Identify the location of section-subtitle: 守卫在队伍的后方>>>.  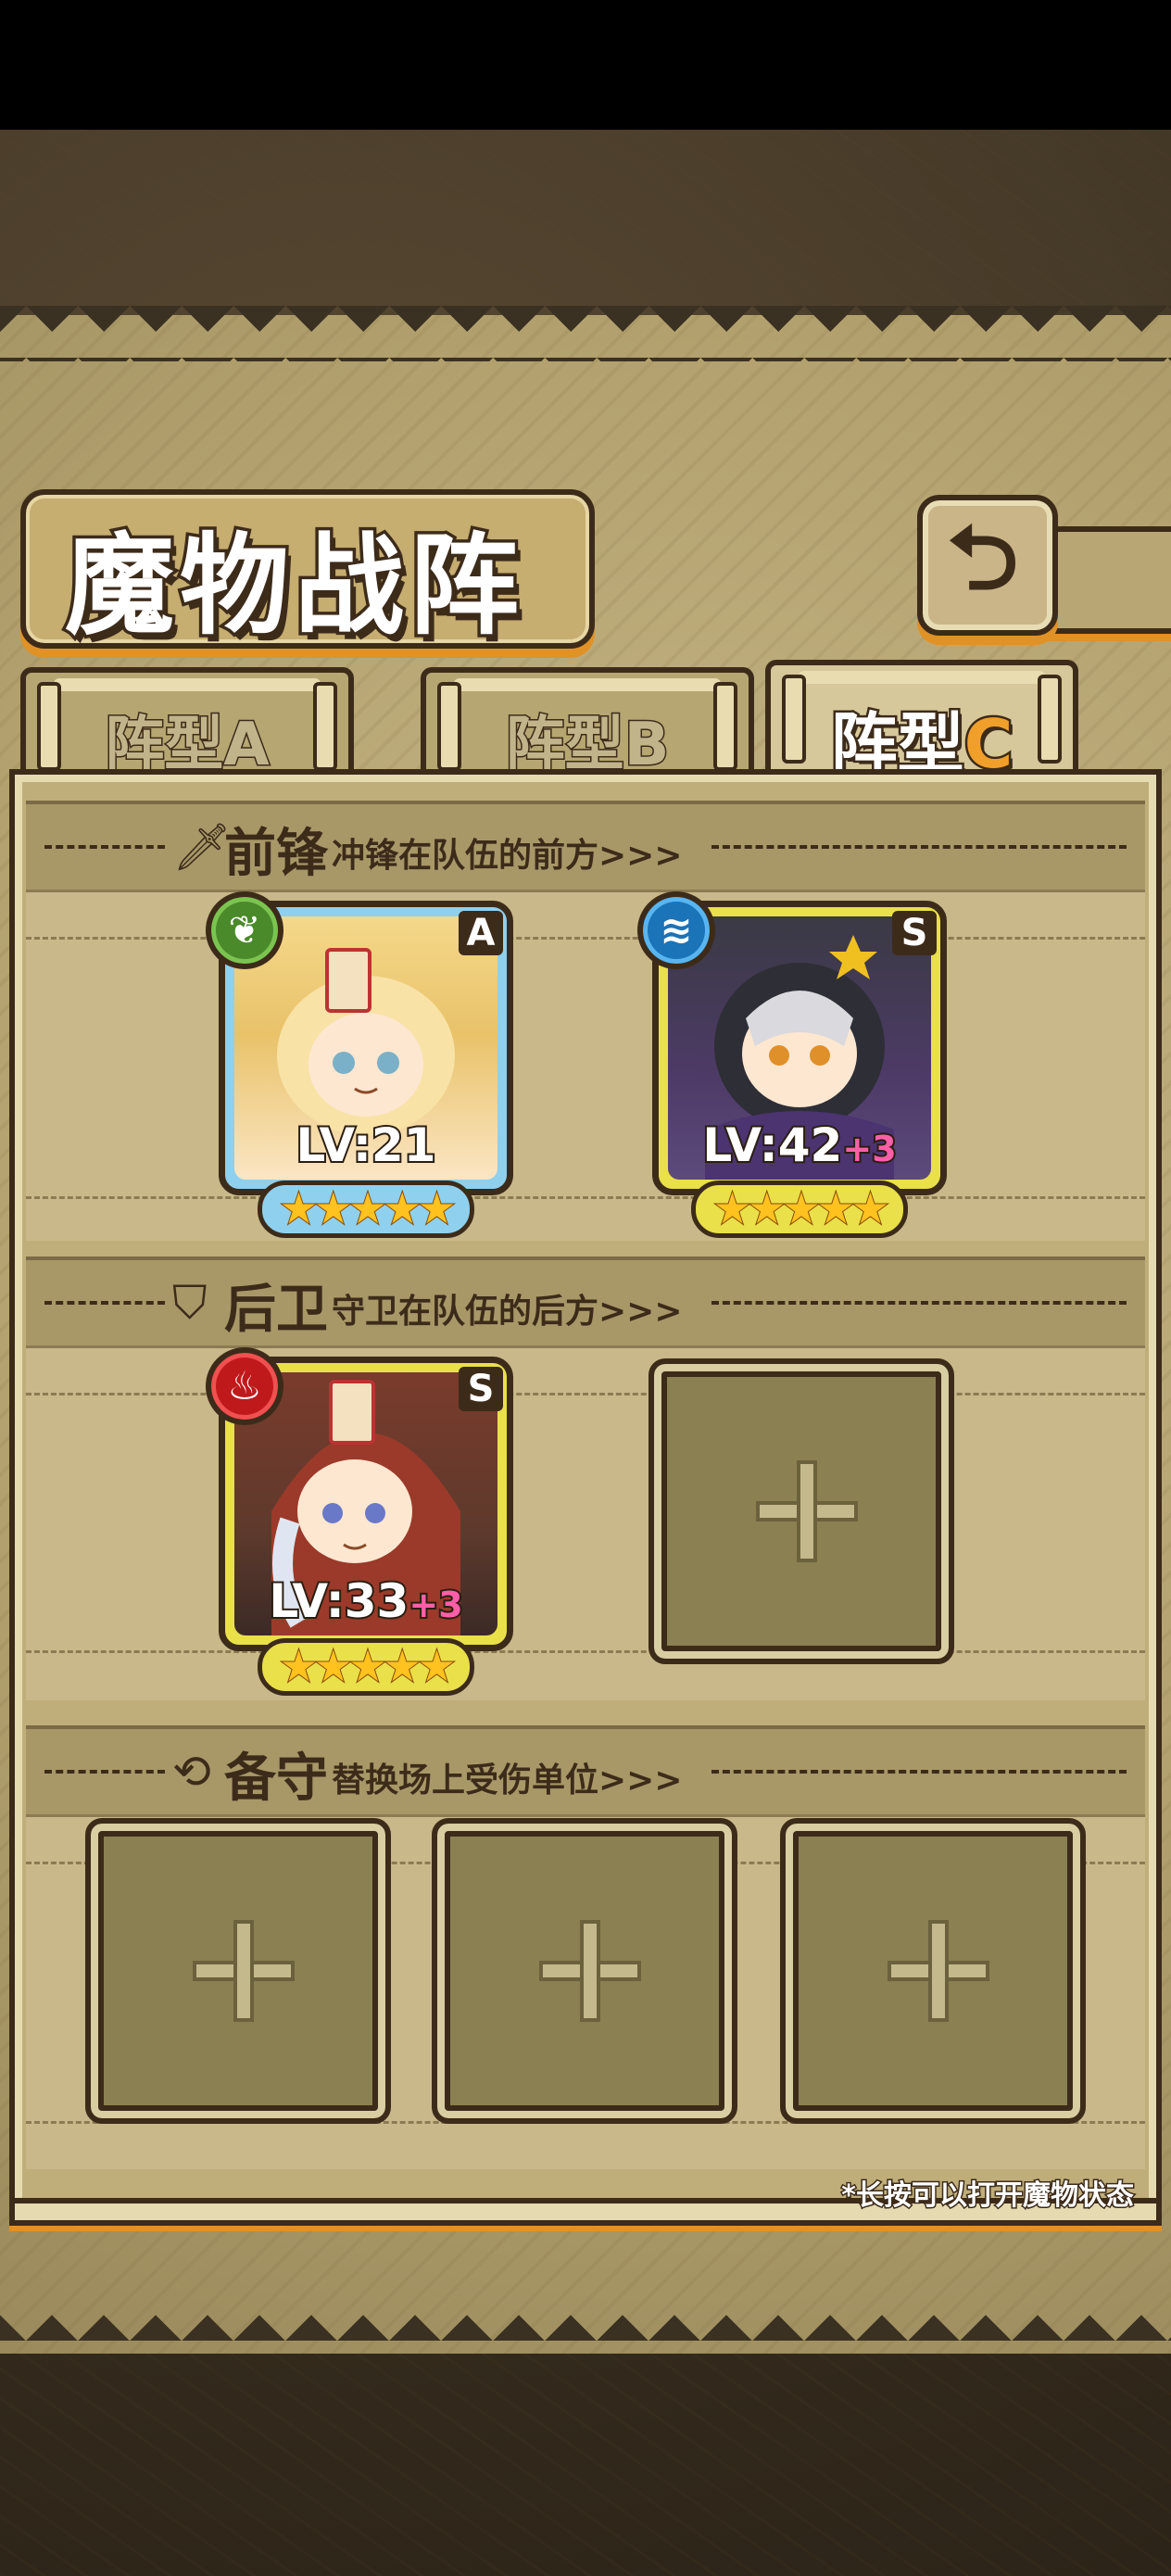
(508, 1312).